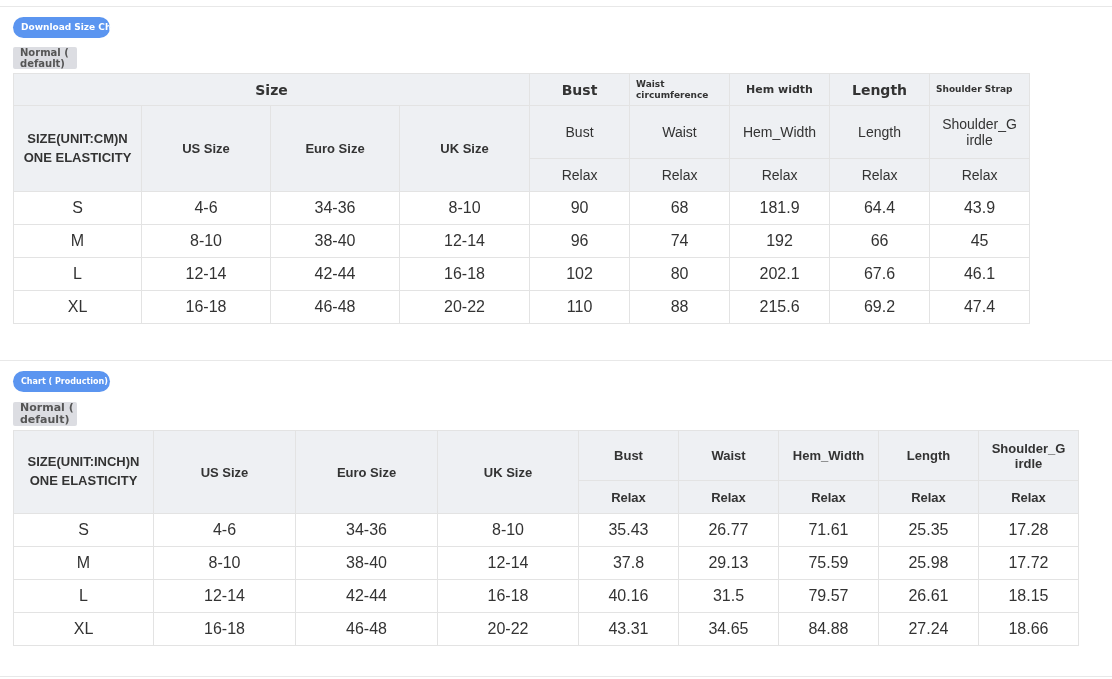 Image resolution: width=1112 pixels, height=679 pixels. What do you see at coordinates (728, 530) in the screenshot?
I see `table-cell: 26.77` at bounding box center [728, 530].